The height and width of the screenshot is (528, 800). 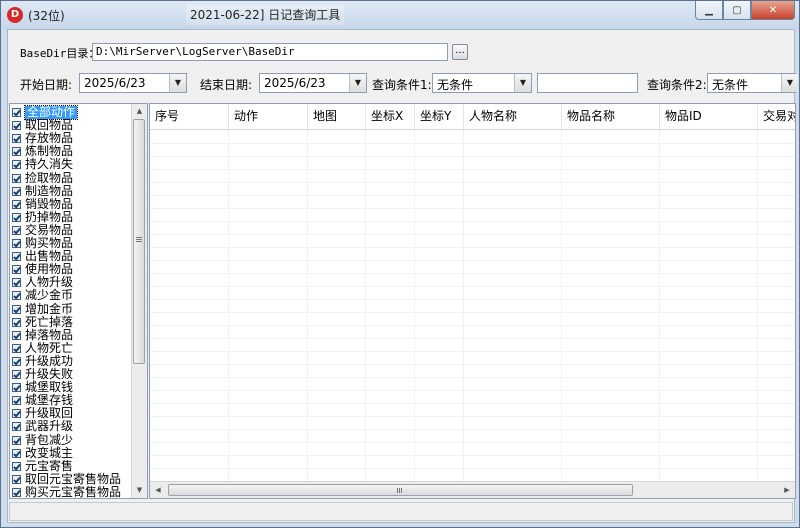 What do you see at coordinates (189, 116) in the screenshot?
I see `column-header: 序号` at bounding box center [189, 116].